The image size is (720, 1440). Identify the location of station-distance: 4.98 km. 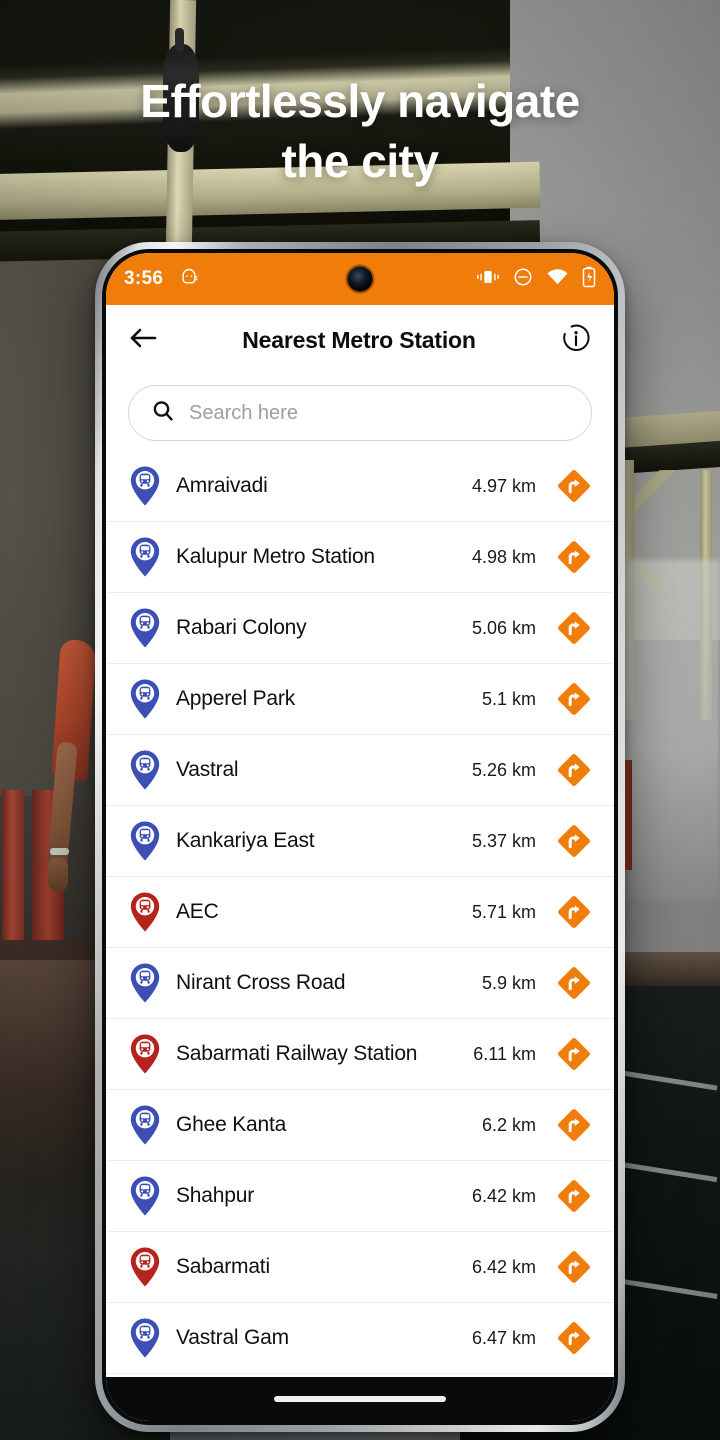
(503, 556).